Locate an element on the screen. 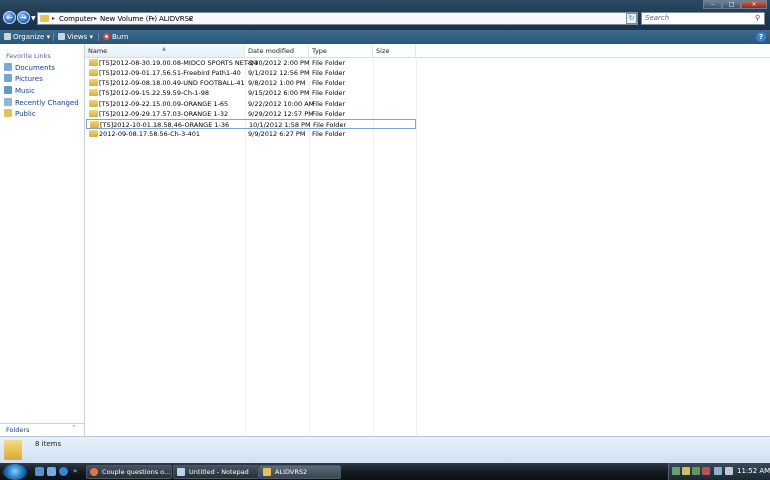 This screenshot has height=480, width=770. notepad-icon is located at coordinates (181, 472).